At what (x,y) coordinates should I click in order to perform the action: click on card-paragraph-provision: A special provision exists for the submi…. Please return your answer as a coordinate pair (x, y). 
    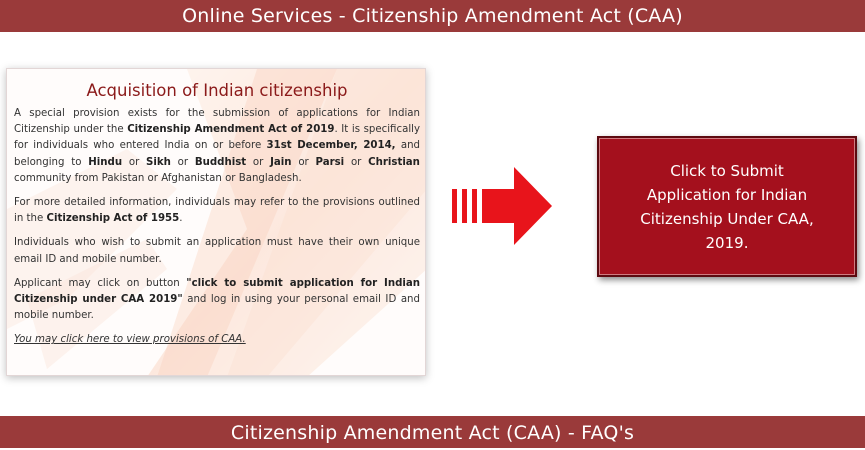
    Looking at the image, I should click on (217, 146).